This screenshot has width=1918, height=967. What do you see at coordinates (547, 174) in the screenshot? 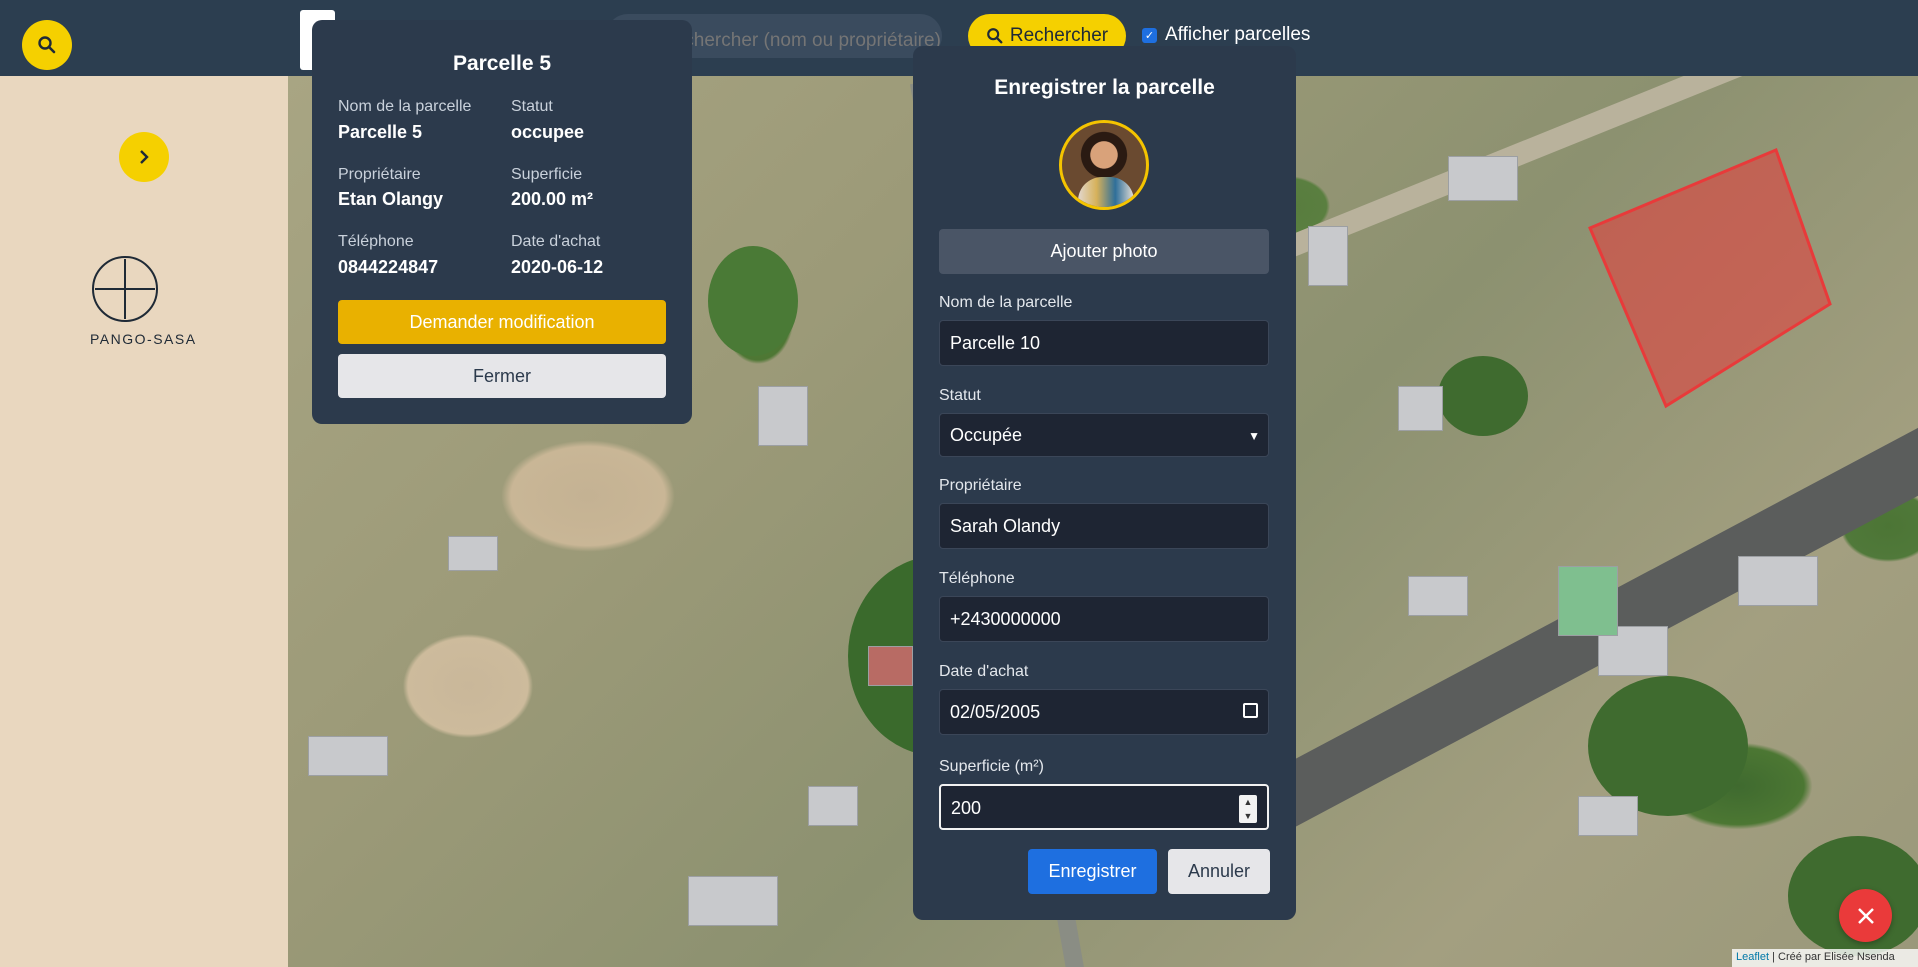
I see `field-label: Superficie` at bounding box center [547, 174].